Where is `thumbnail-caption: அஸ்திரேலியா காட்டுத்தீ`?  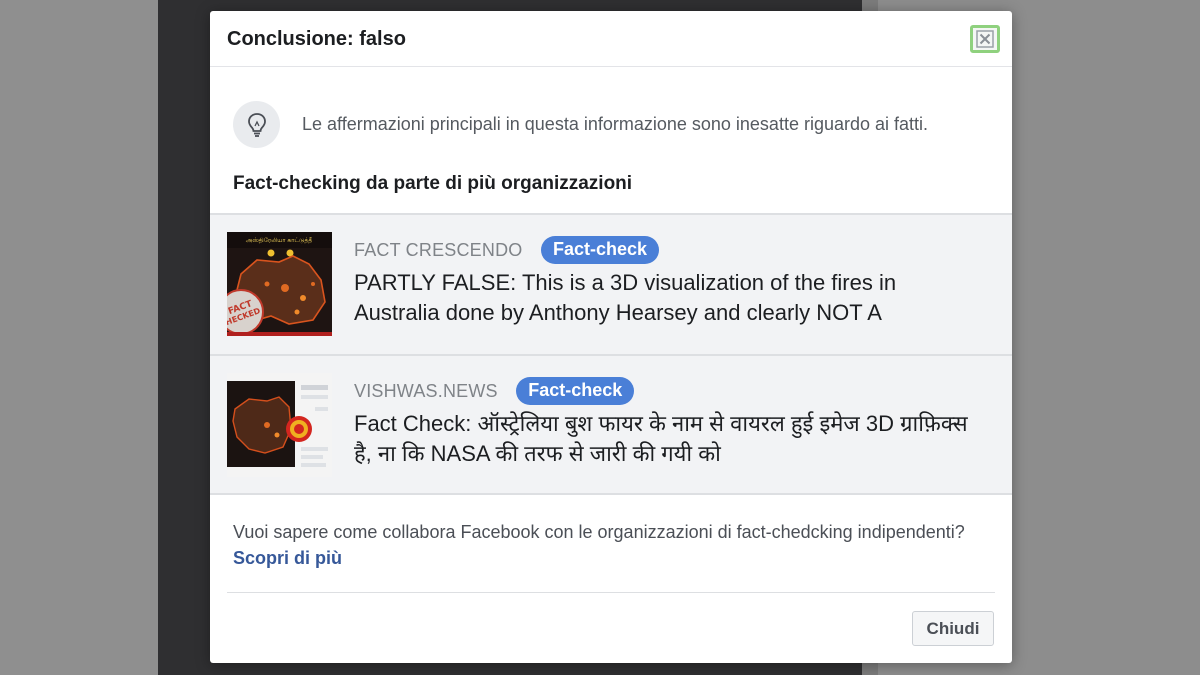 thumbnail-caption: அஸ்திரேலியா காட்டுத்தீ is located at coordinates (279, 240).